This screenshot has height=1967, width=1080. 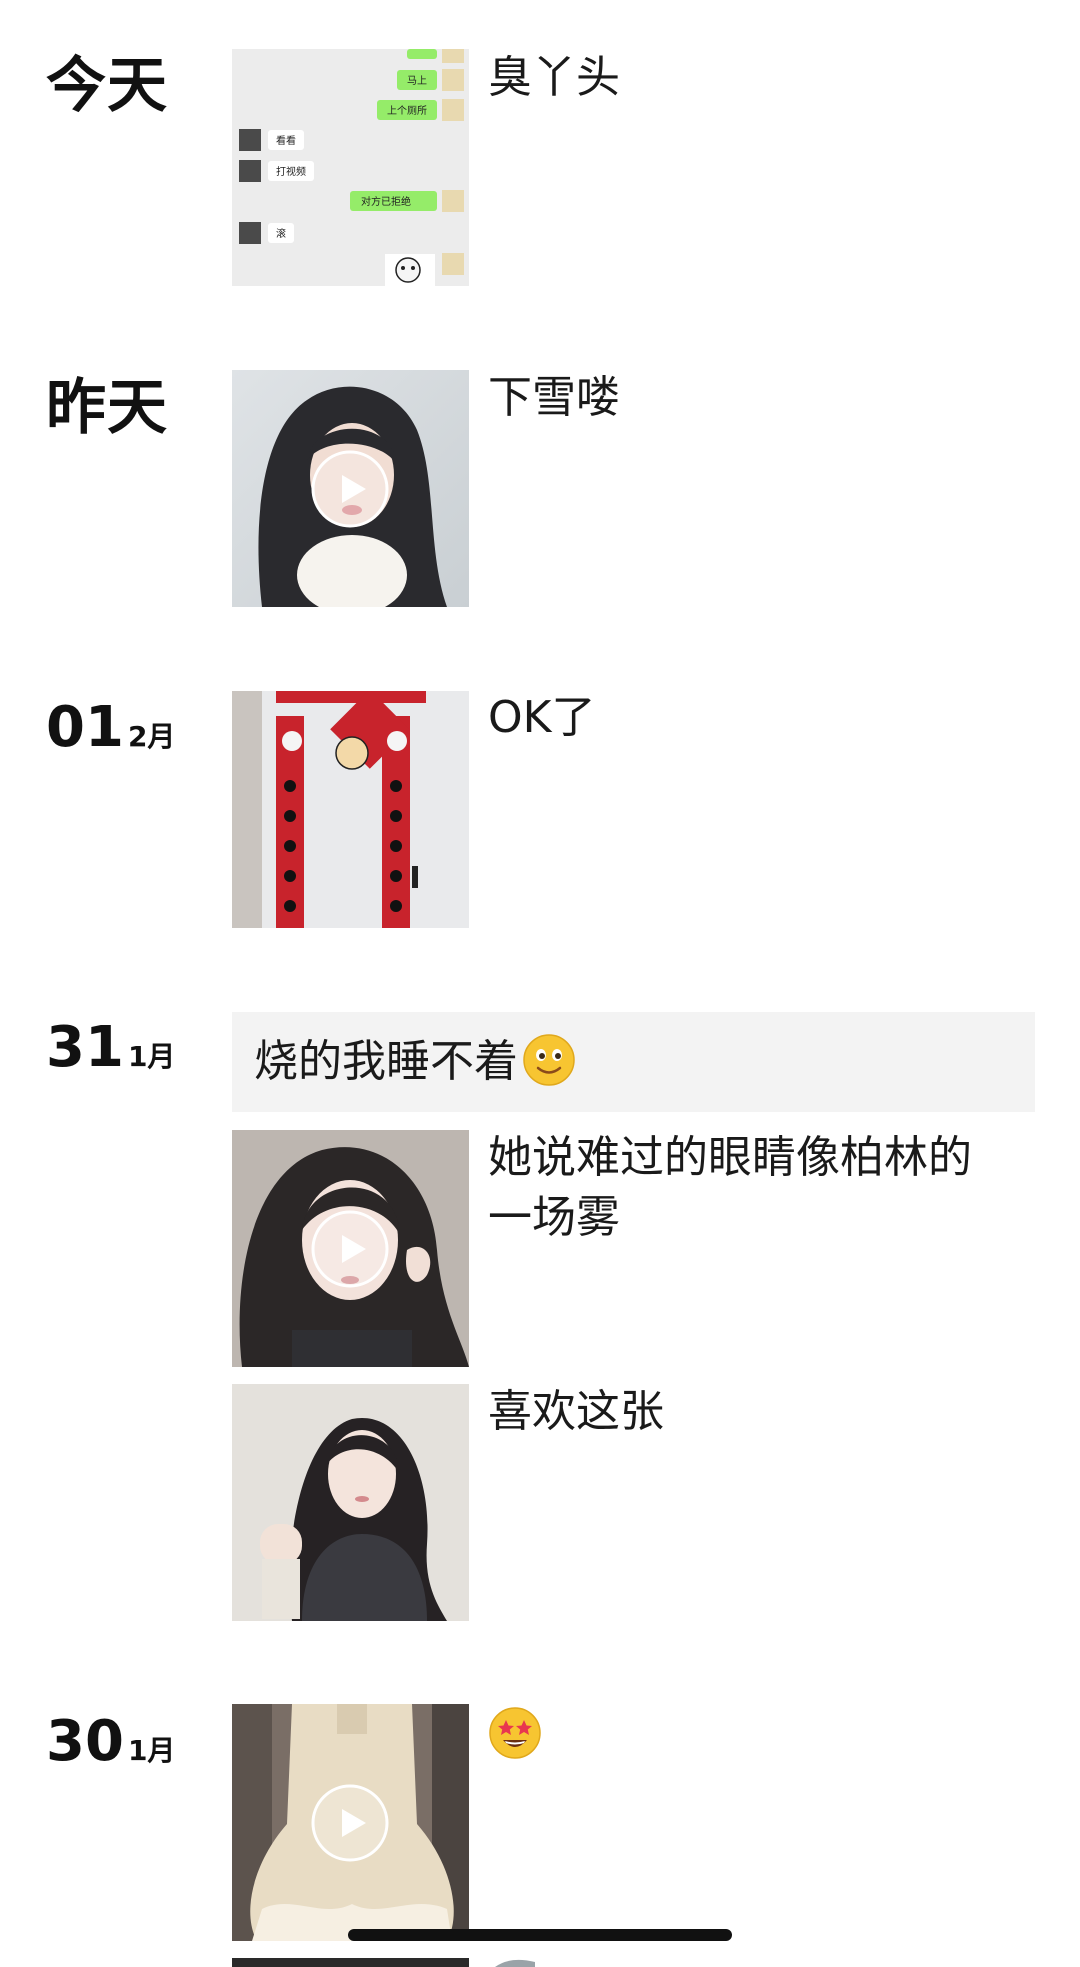 I want to click on chat-bubble-text: 滚, so click(x=281, y=233).